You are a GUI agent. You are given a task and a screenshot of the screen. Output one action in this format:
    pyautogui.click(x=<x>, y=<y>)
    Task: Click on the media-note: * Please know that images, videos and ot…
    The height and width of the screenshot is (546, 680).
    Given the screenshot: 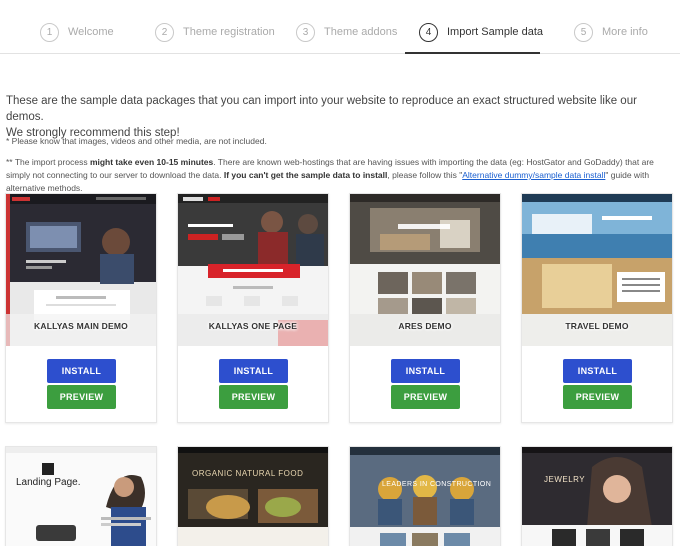 What is the action you would take?
    pyautogui.click(x=136, y=141)
    